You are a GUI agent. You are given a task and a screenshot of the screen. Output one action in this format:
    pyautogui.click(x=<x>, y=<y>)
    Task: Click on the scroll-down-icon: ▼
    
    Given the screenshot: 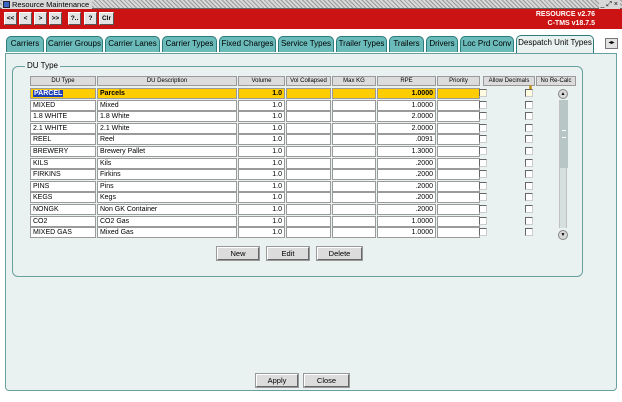 What is the action you would take?
    pyautogui.click(x=563, y=235)
    